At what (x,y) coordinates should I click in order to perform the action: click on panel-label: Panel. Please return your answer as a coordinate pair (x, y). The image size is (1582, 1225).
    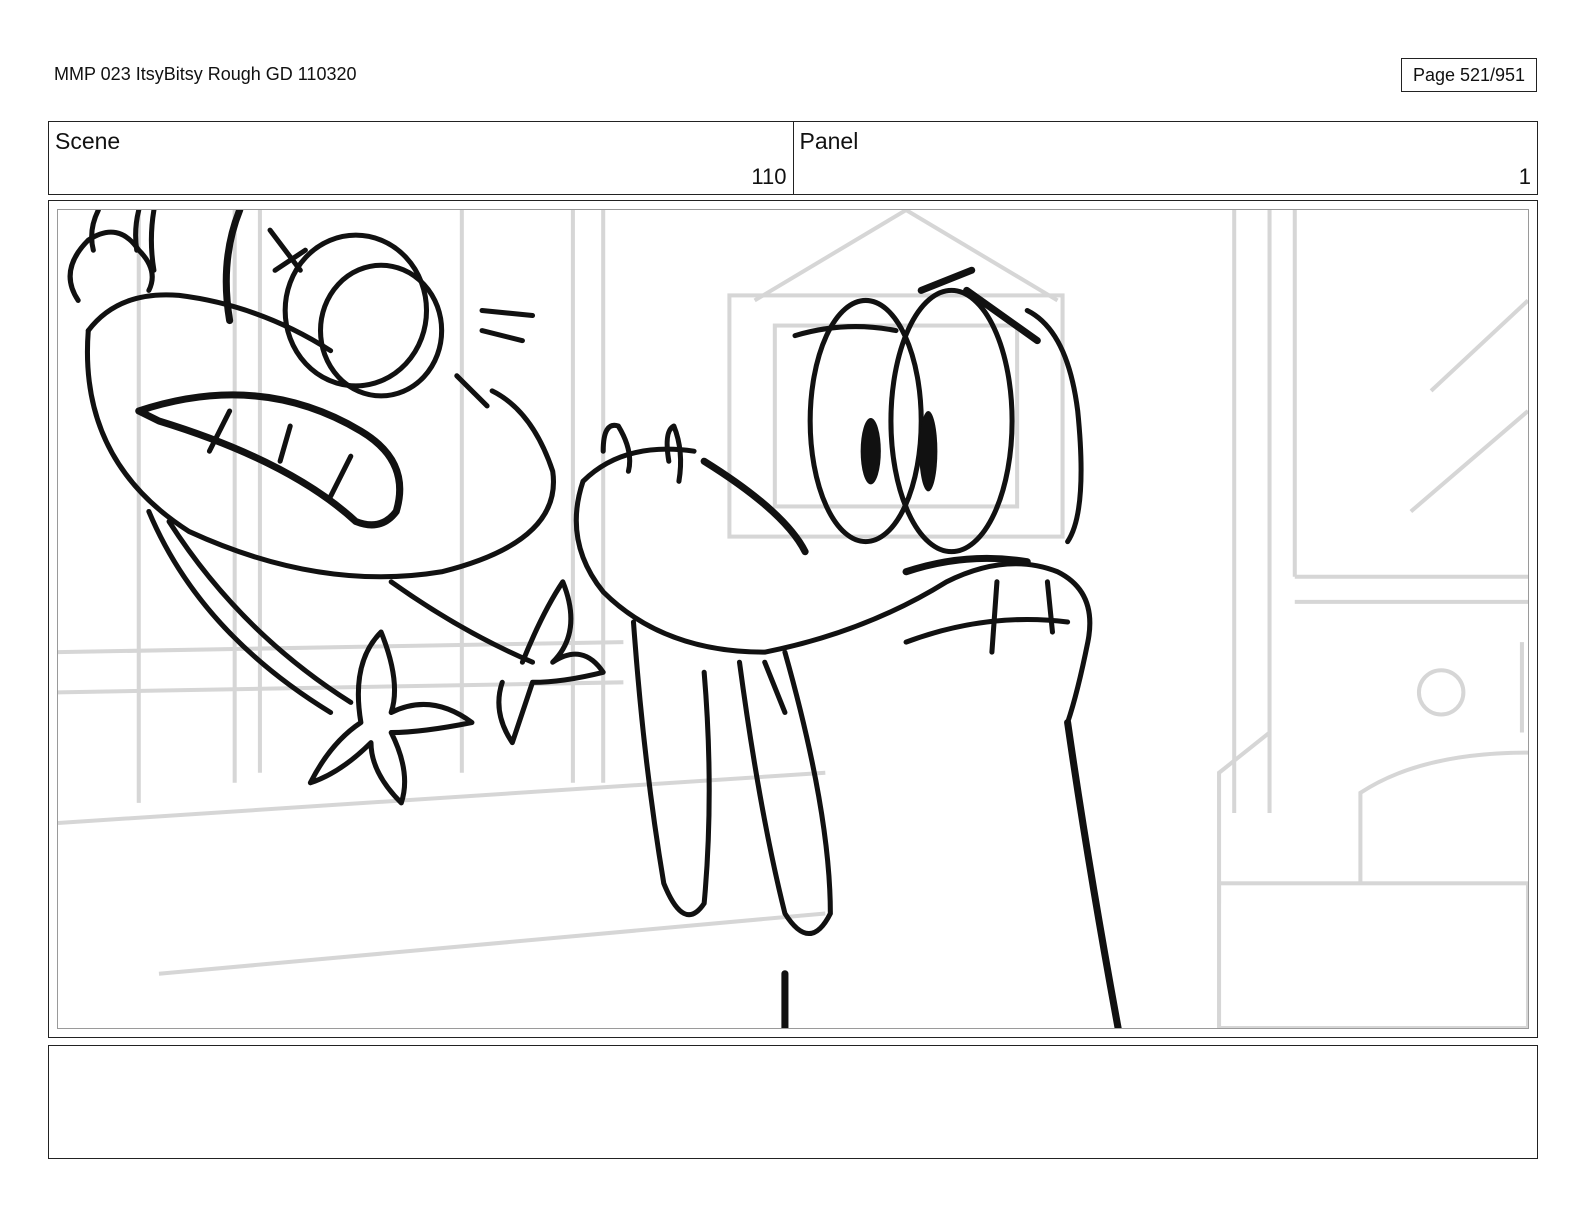
    Looking at the image, I should click on (829, 141).